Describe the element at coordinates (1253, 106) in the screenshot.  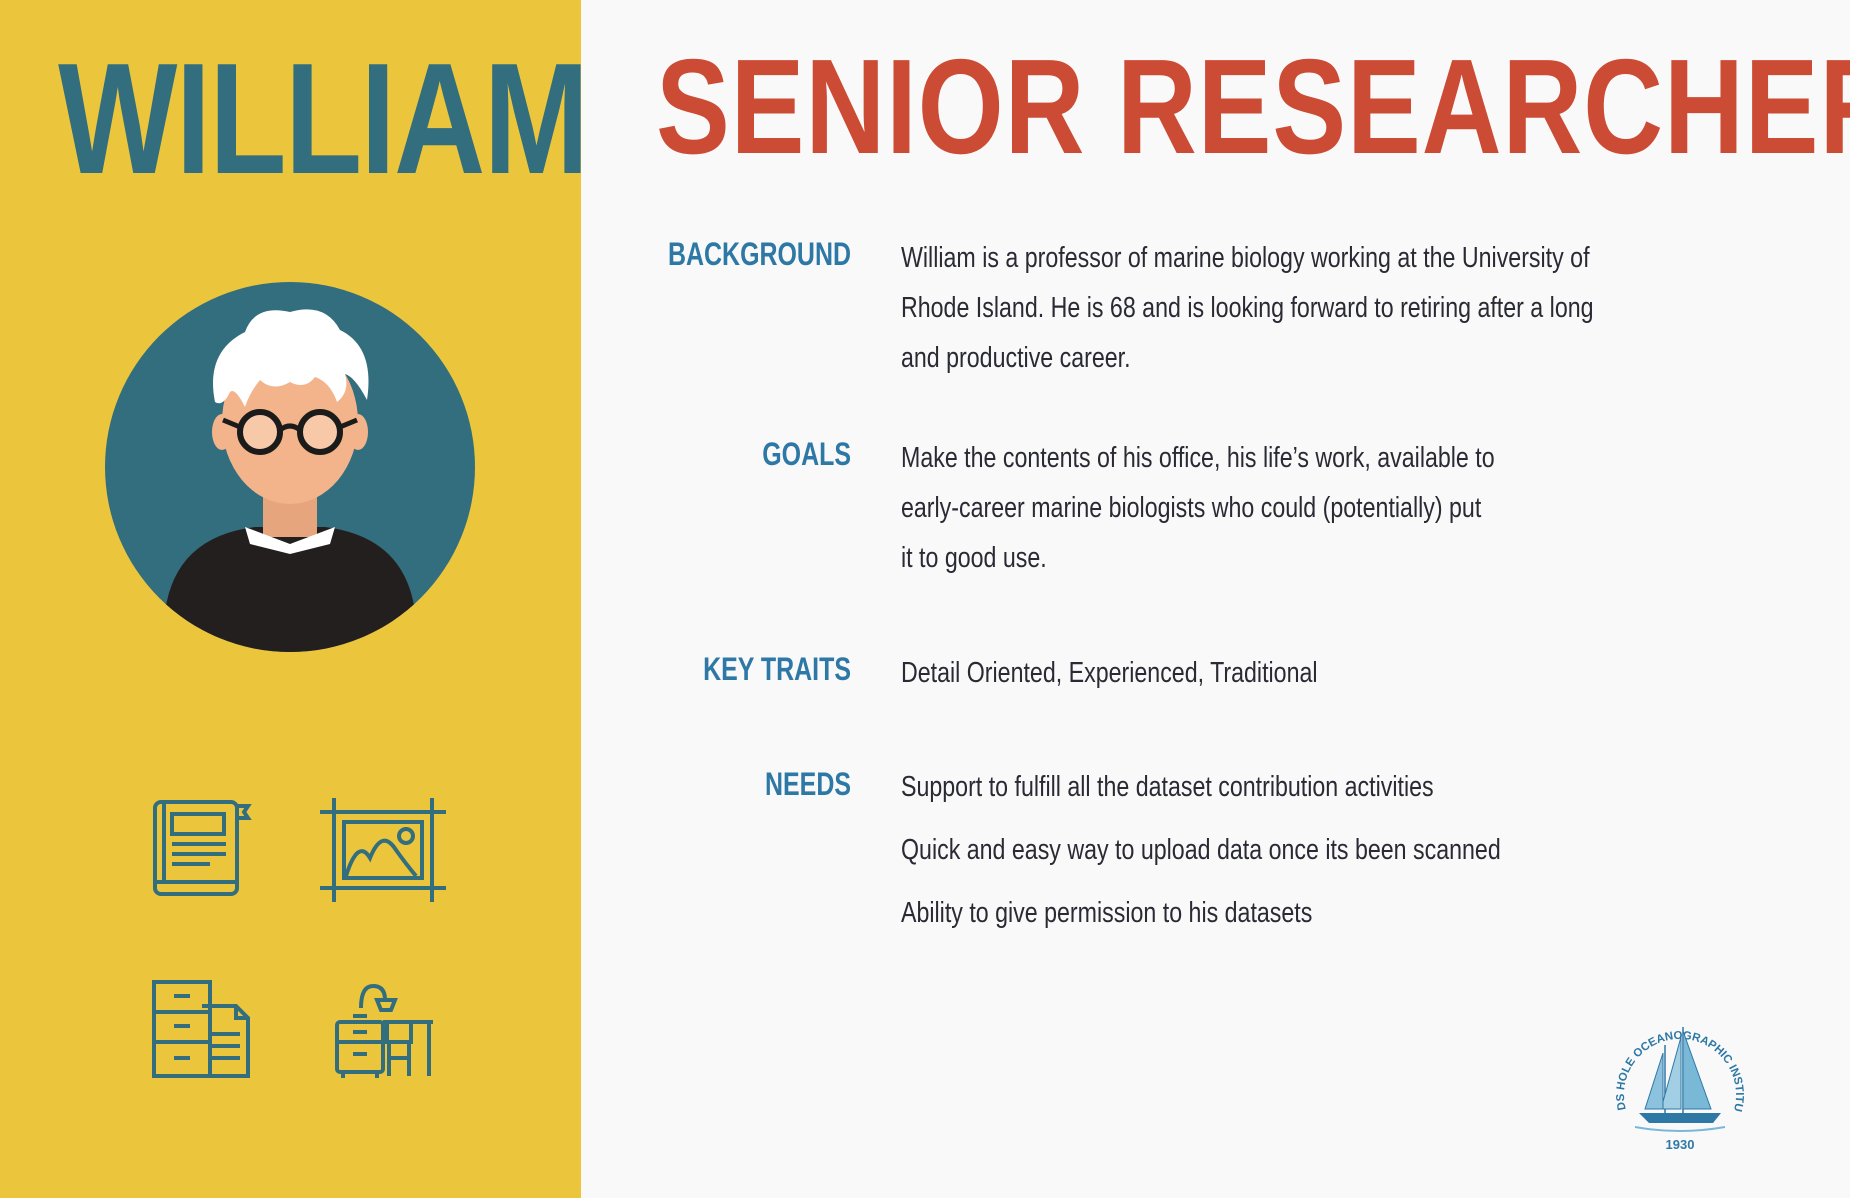
I see `role-title: SENIOR RESEARCHER` at that location.